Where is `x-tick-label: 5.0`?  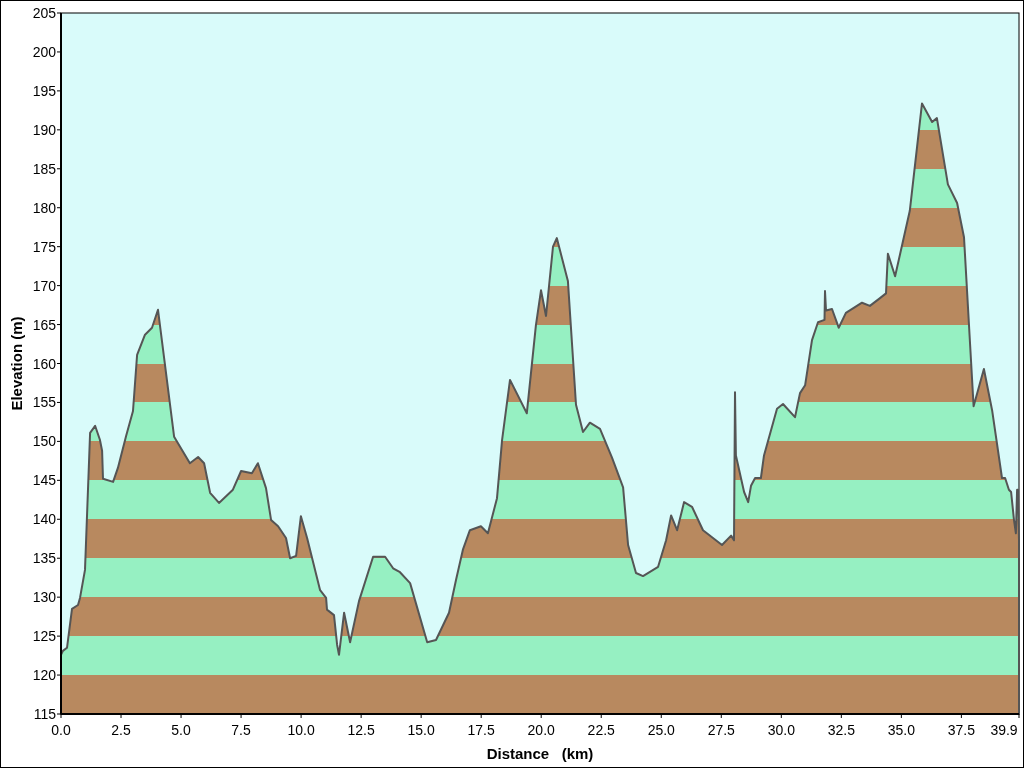
x-tick-label: 5.0 is located at coordinates (181, 730).